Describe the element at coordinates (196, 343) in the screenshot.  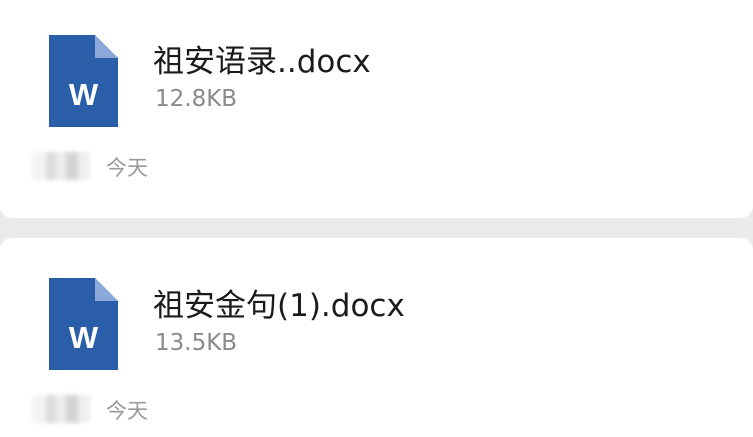
I see `file-size: 13.5KB` at that location.